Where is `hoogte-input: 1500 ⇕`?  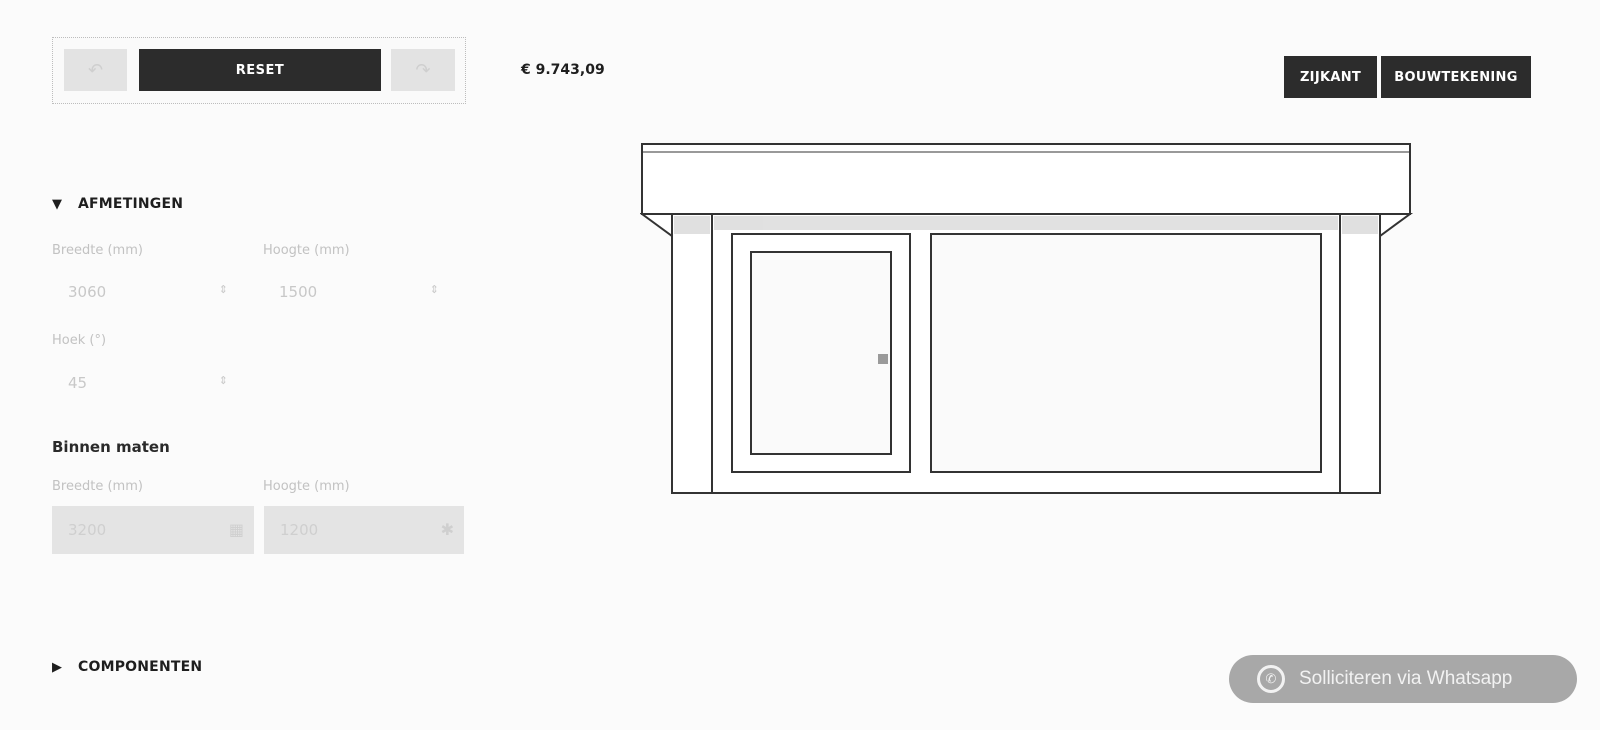 hoogte-input: 1500 ⇕ is located at coordinates (353, 292).